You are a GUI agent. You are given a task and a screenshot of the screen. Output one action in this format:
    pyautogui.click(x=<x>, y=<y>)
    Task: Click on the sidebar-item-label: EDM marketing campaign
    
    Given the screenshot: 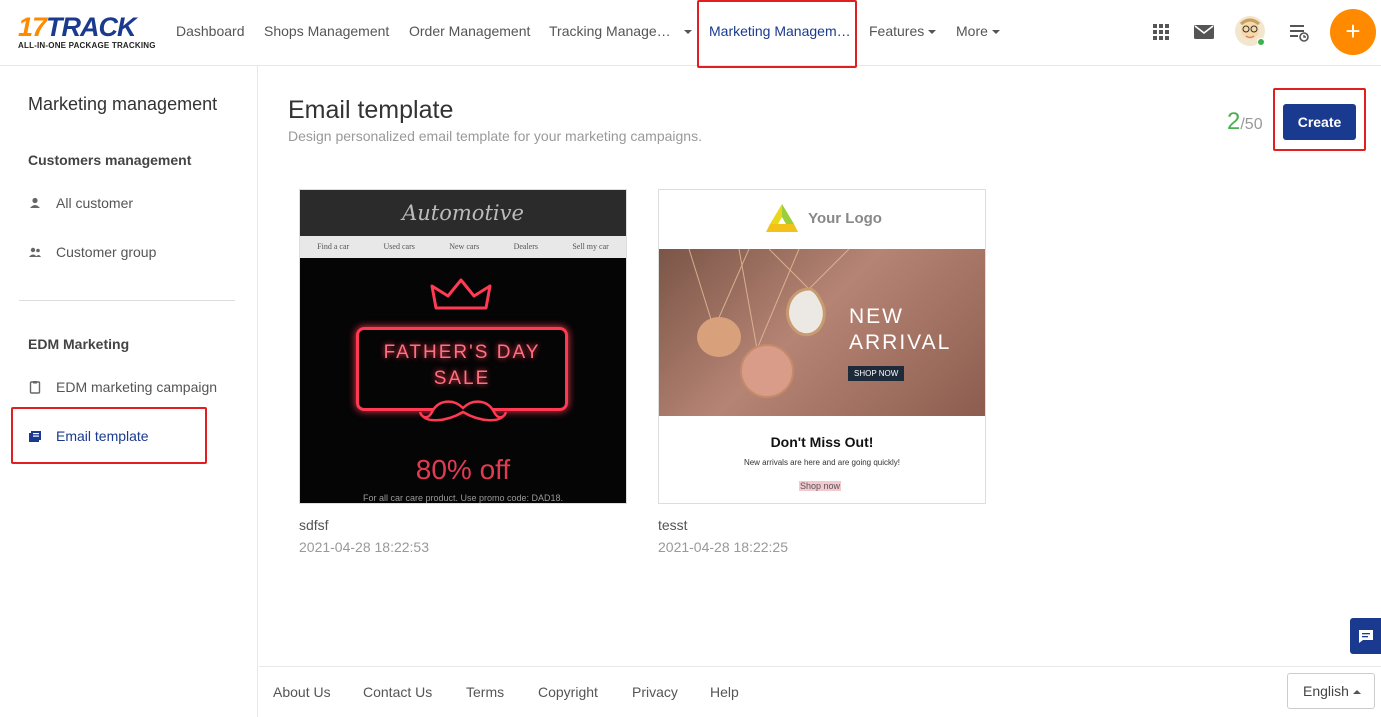 What is the action you would take?
    pyautogui.click(x=137, y=387)
    